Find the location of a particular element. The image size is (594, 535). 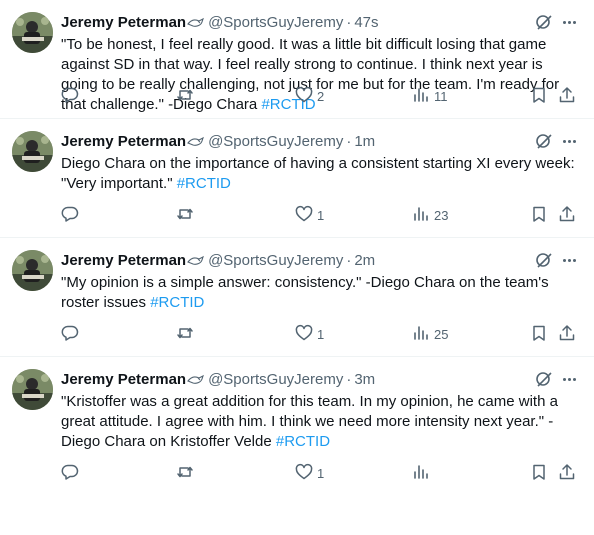

timestamp: 3m is located at coordinates (364, 379).